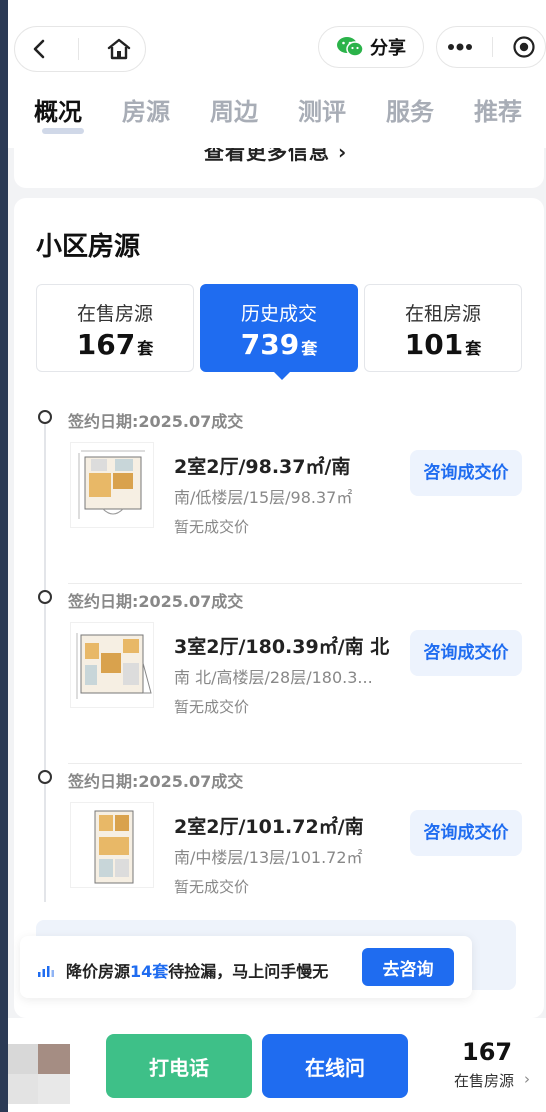 The width and height of the screenshot is (546, 1112). Describe the element at coordinates (282, 647) in the screenshot. I see `layout-title: 3室2厅/180.39㎡/南 北` at that location.